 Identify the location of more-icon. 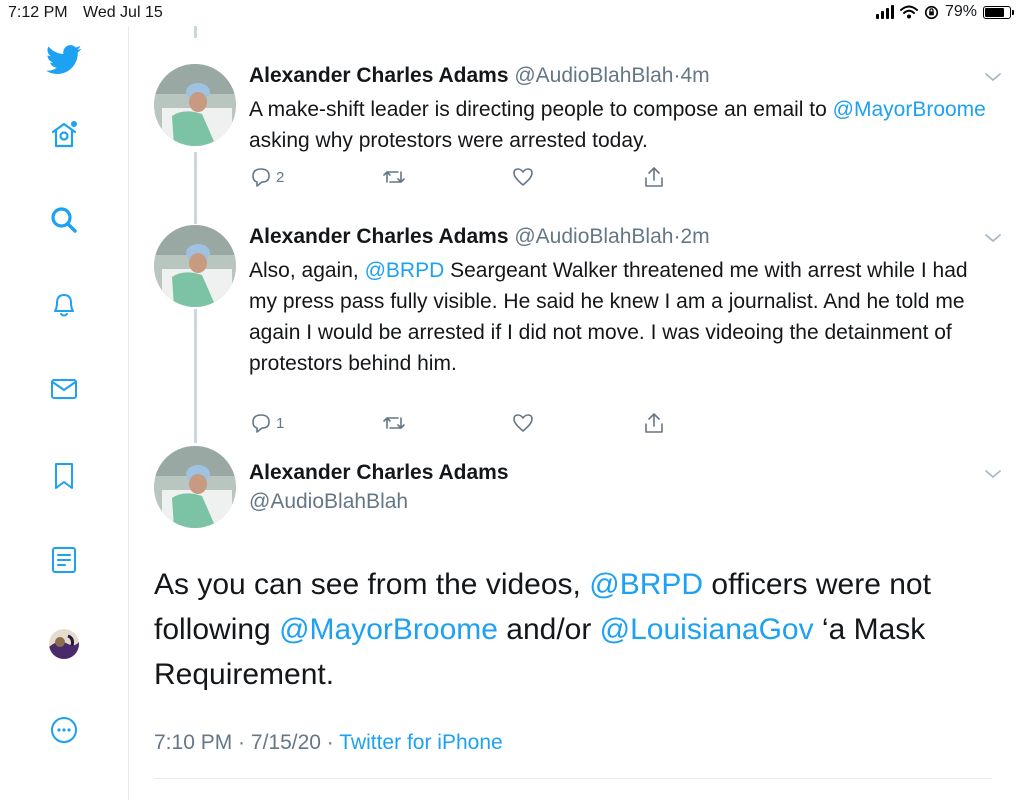
(64, 730).